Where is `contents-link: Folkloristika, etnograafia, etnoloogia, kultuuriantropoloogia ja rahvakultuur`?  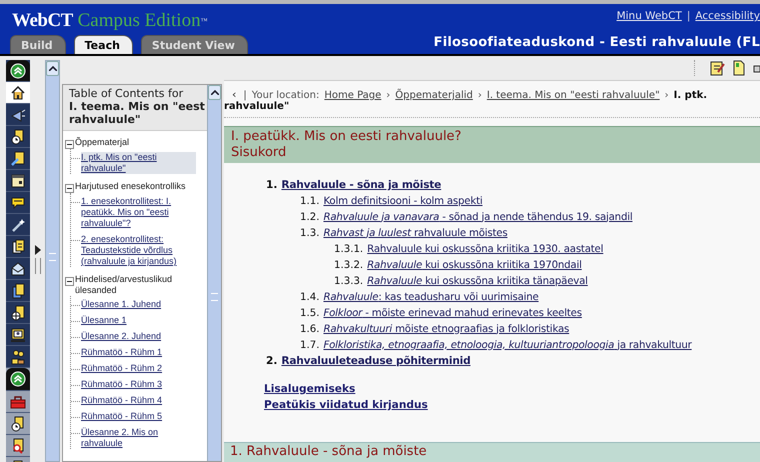 contents-link: Folkloristika, etnograafia, etnoloogia, kultuuriantropoloogia ja rahvakultuur is located at coordinates (507, 345).